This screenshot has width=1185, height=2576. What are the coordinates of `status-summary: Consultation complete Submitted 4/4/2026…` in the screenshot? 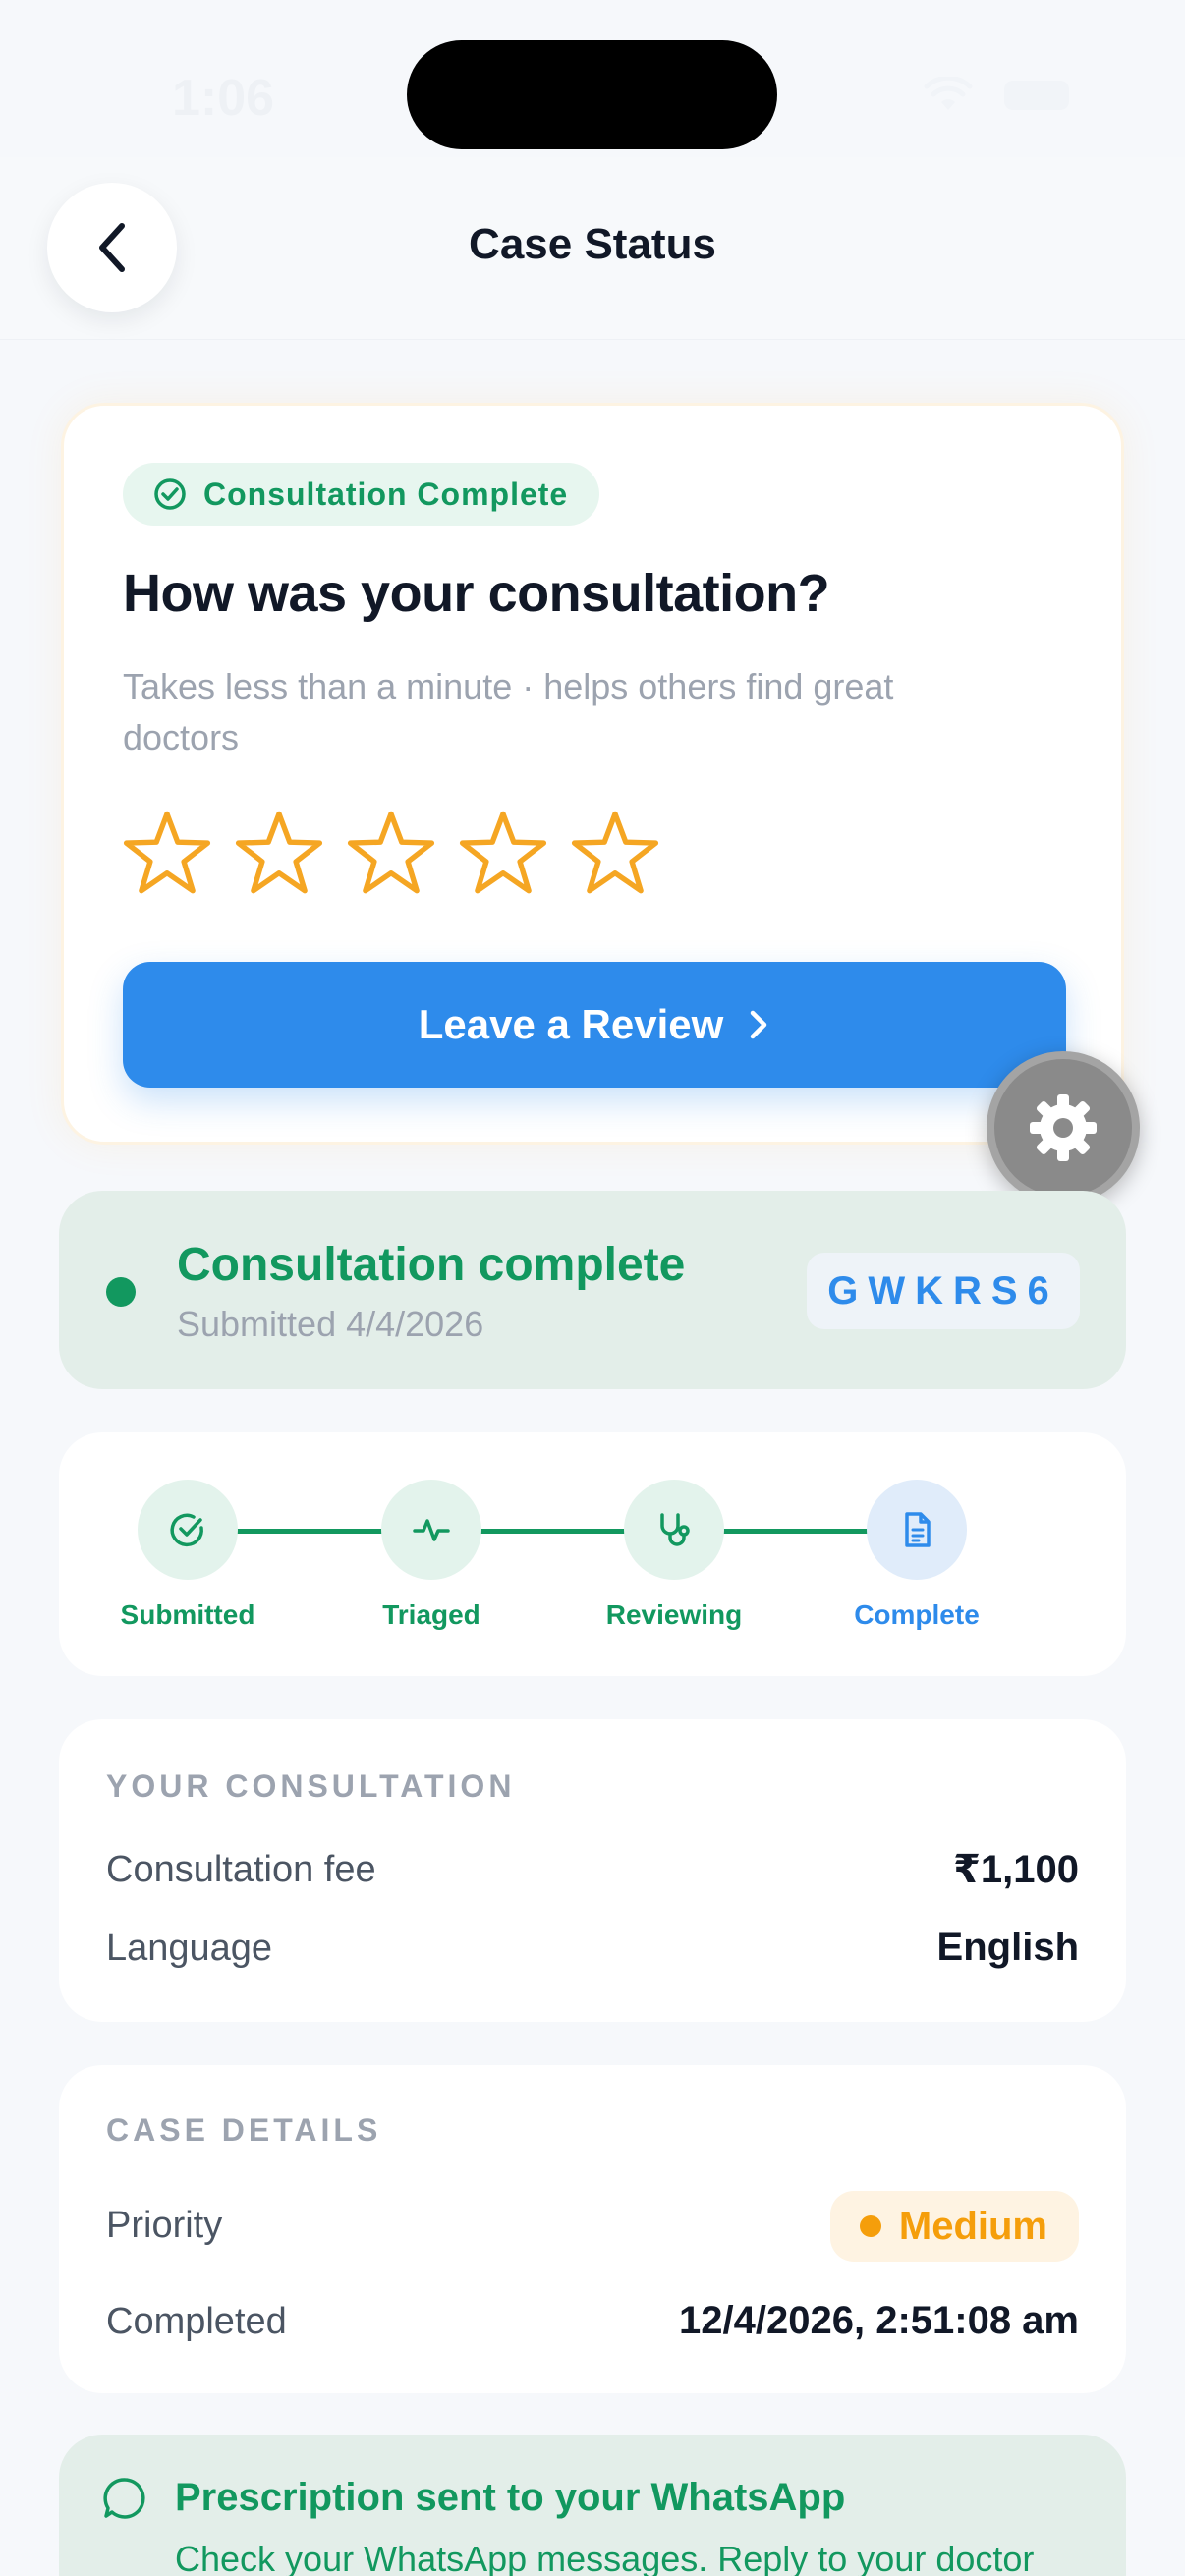 It's located at (592, 1290).